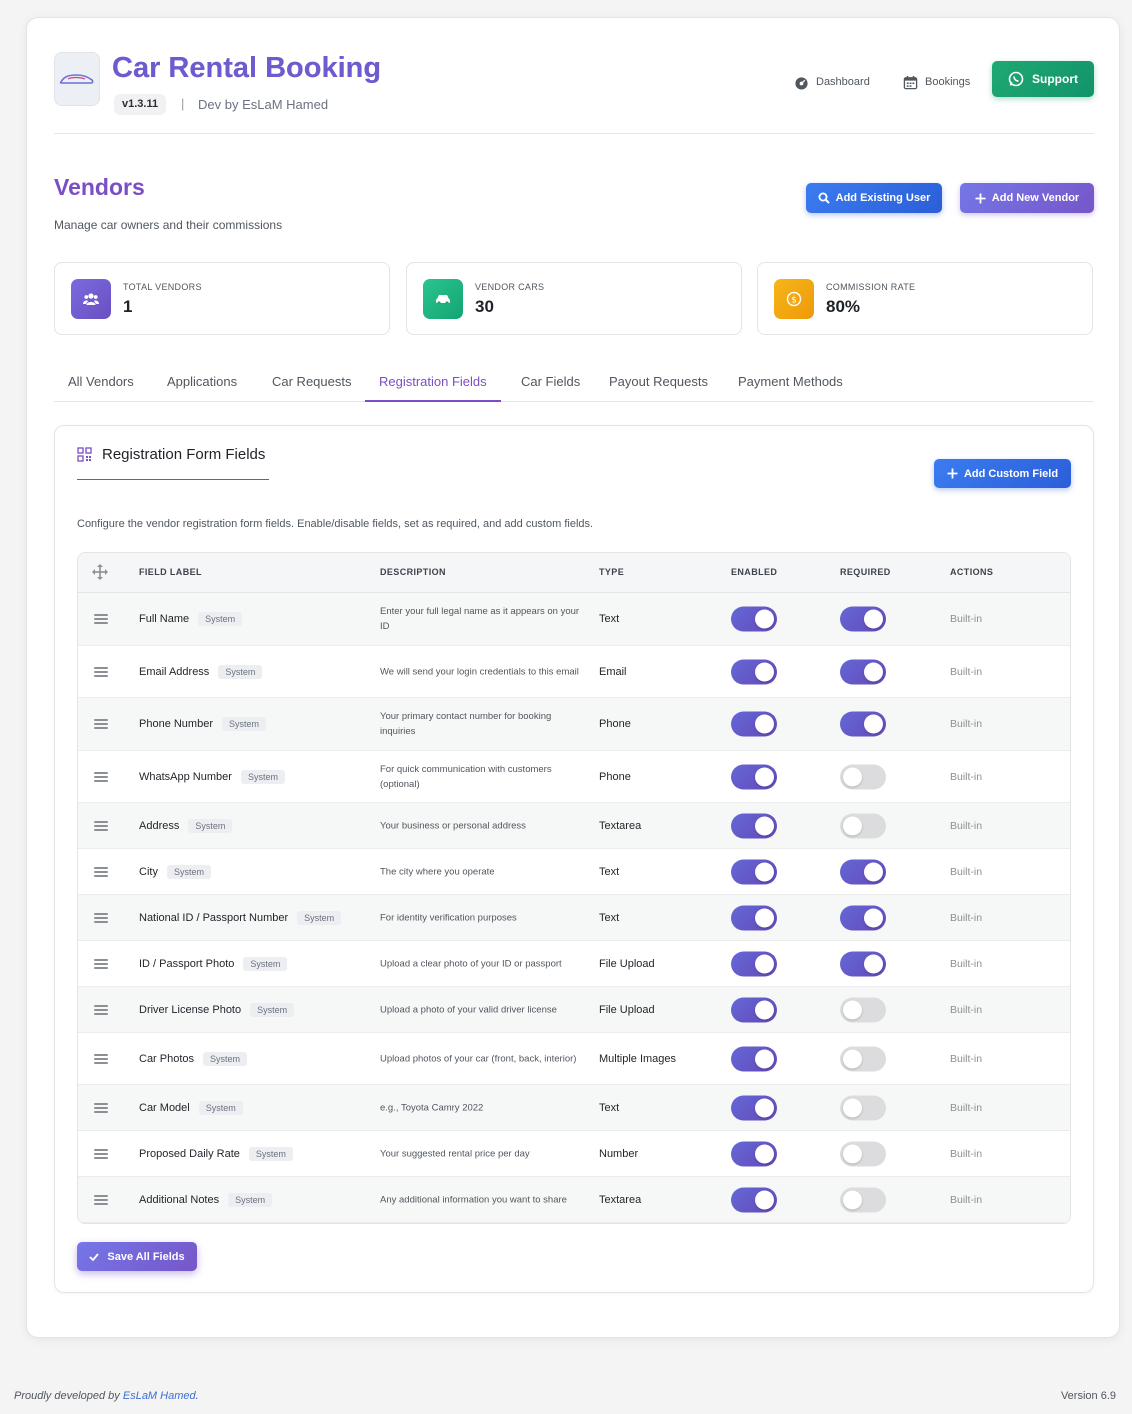 This screenshot has width=1132, height=1414. I want to click on footer-author-link: EsLaM Hamed, so click(159, 1396).